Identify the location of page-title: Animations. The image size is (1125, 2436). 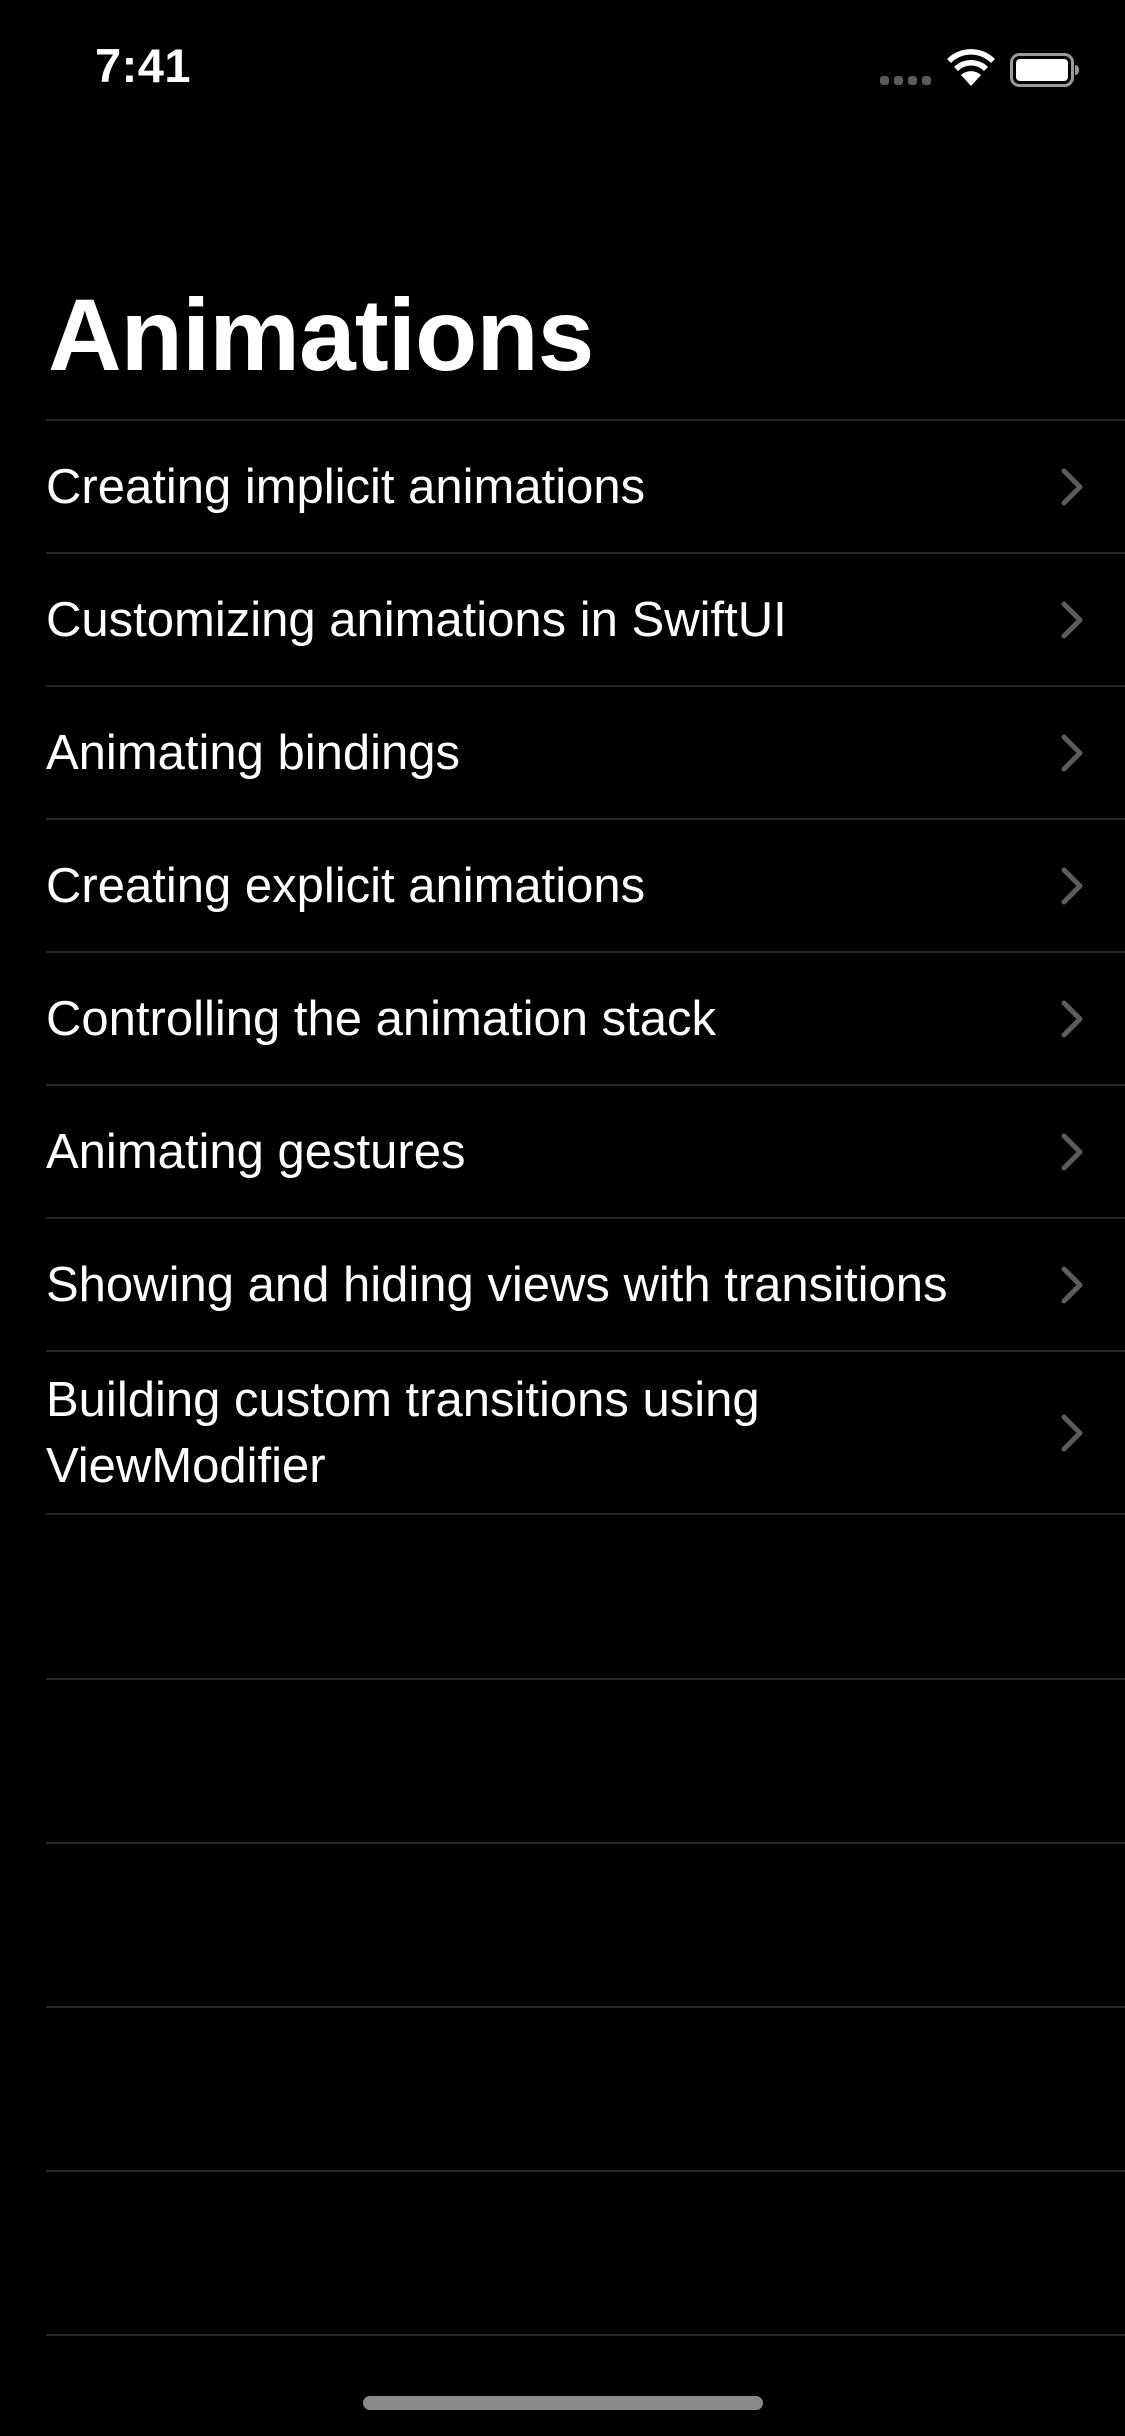
(321, 335).